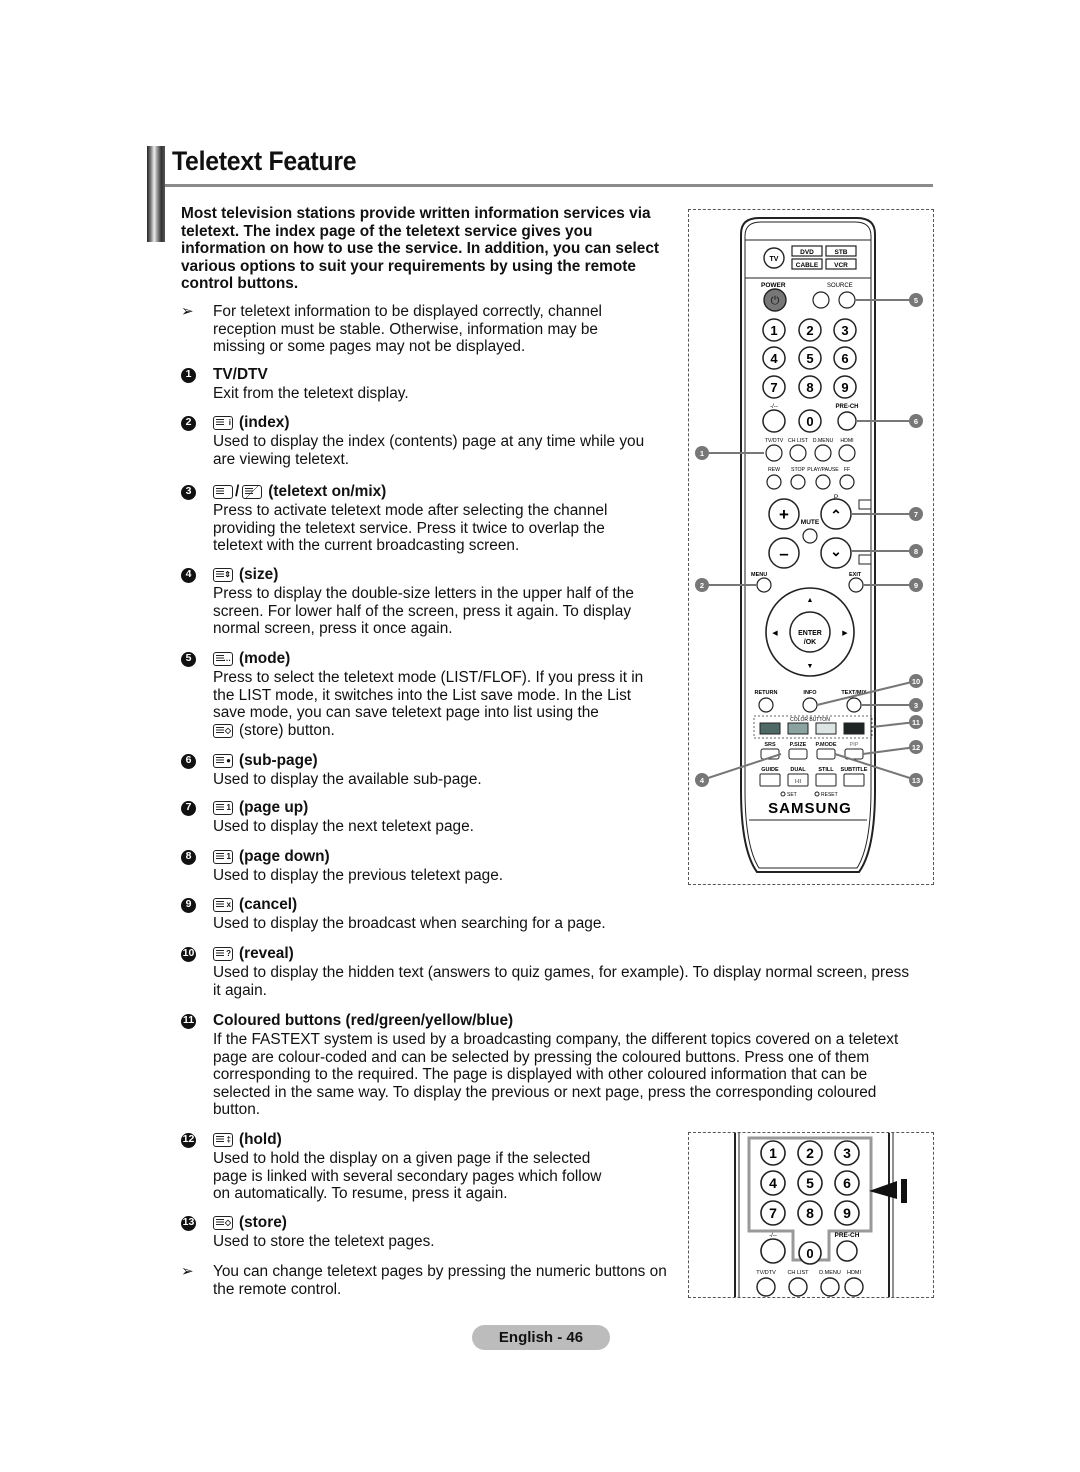  Describe the element at coordinates (188, 1223) in the screenshot. I see `item-number: 13` at that location.